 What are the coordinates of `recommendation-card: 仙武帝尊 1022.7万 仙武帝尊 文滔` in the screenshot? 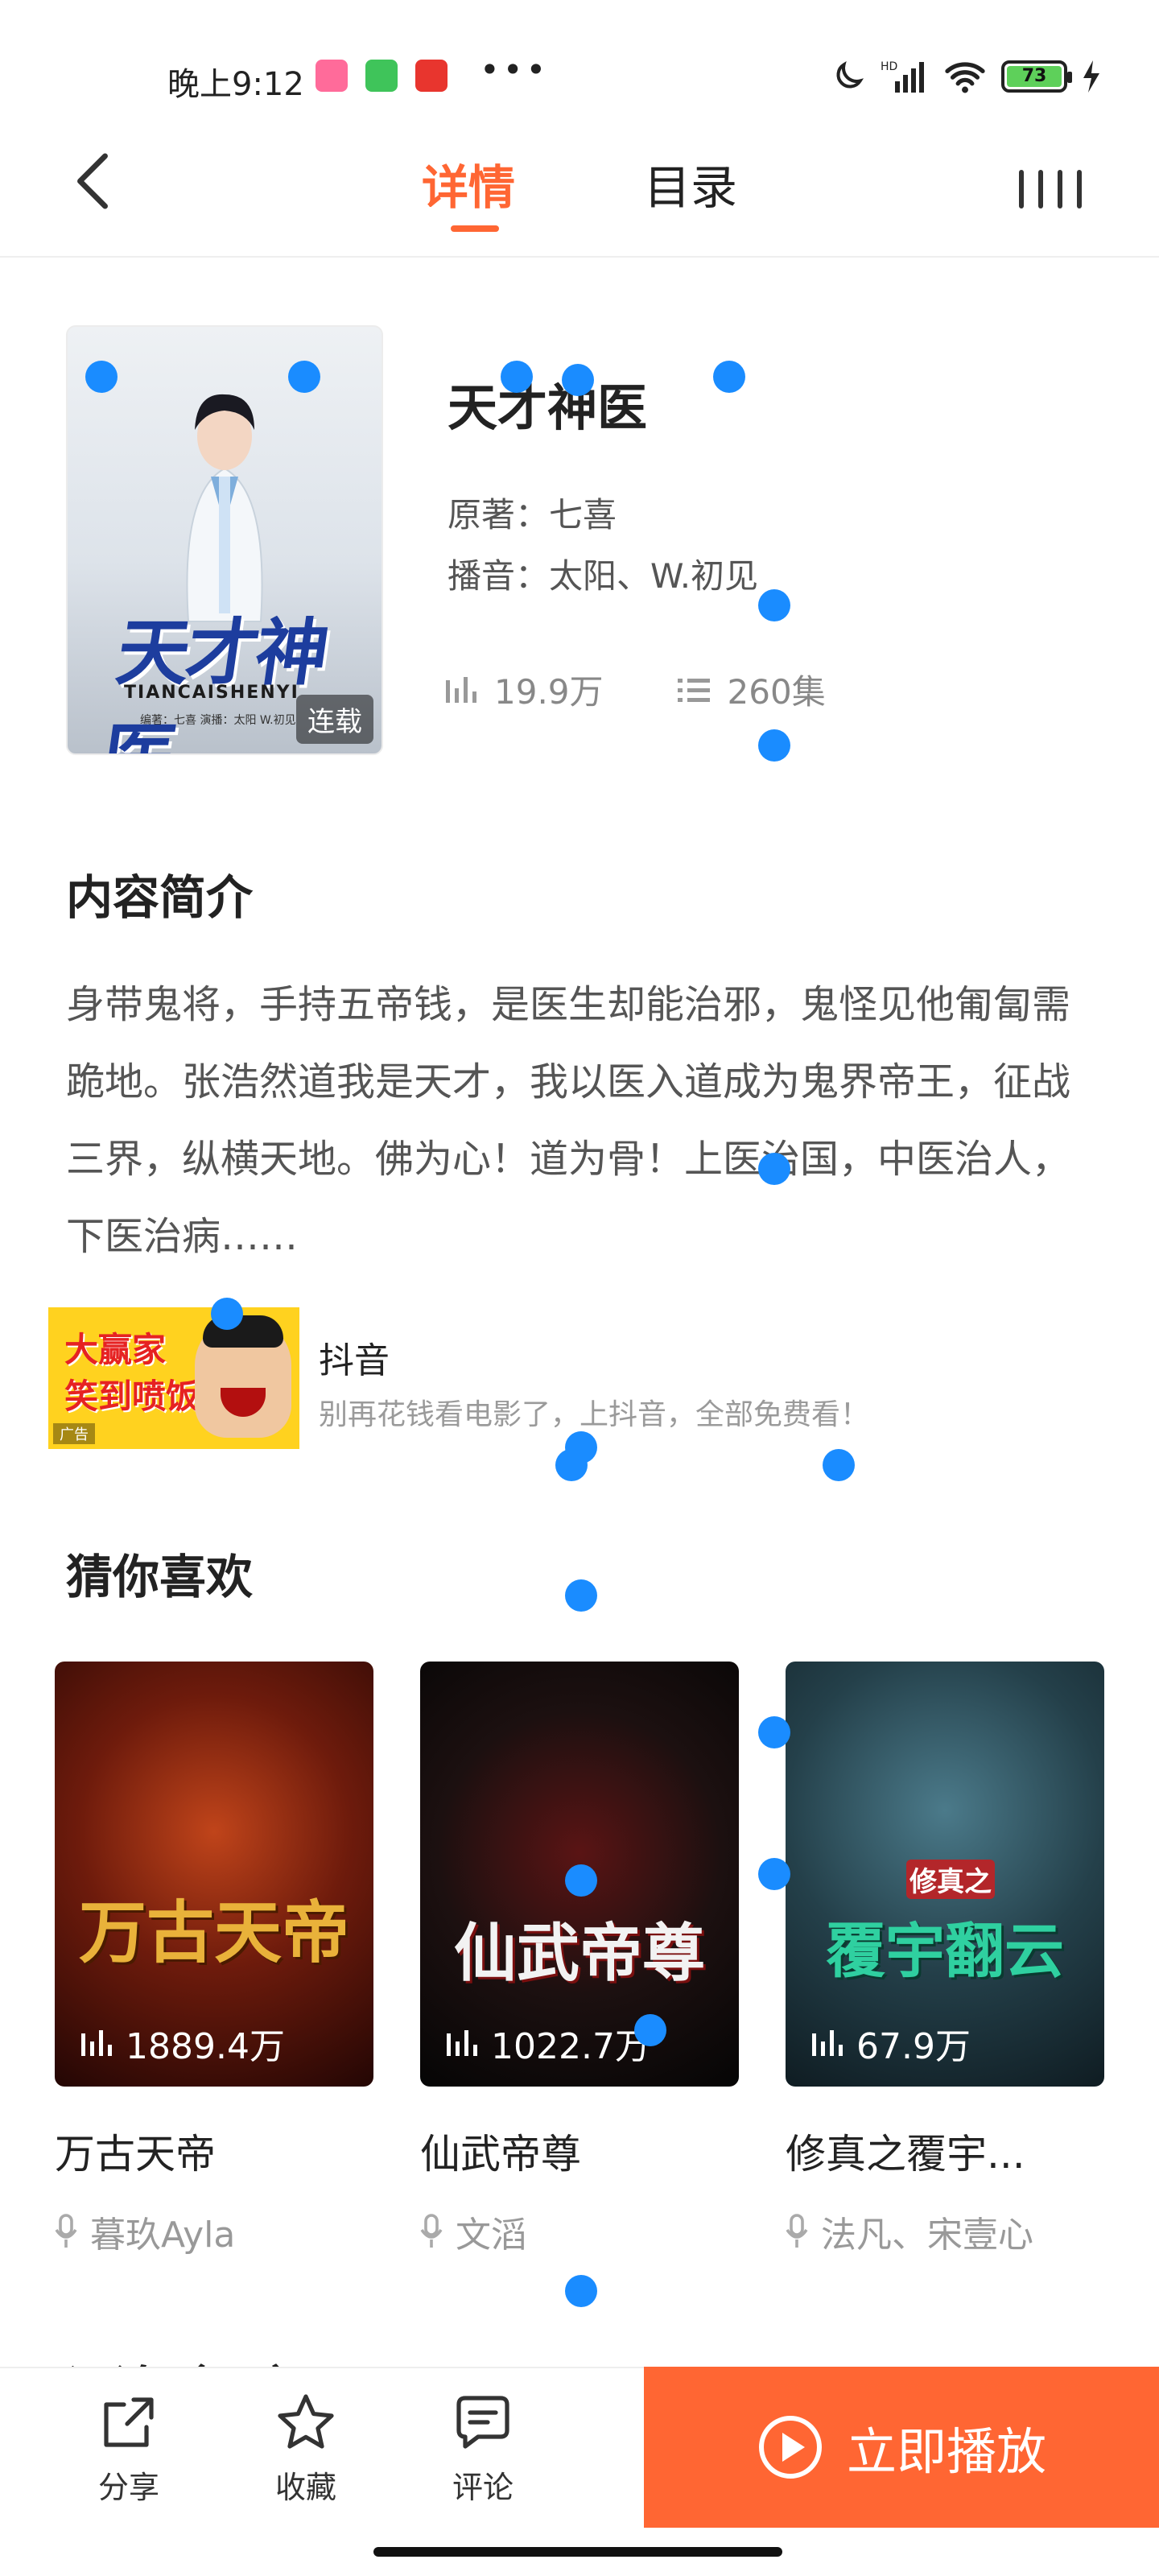 It's located at (579, 1959).